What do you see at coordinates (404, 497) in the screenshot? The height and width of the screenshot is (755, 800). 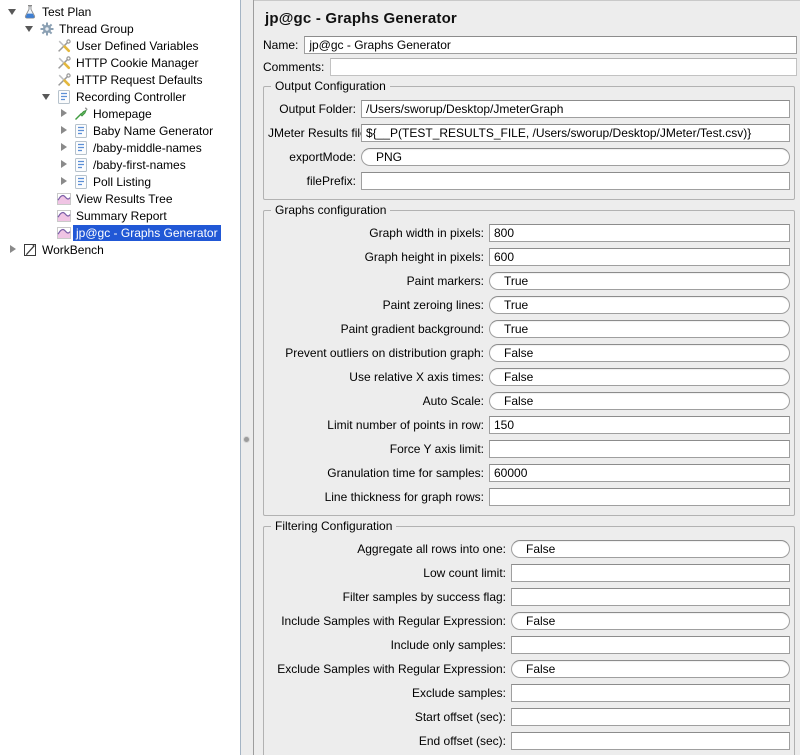 I see `field-label: Line thickness for graph rows:` at bounding box center [404, 497].